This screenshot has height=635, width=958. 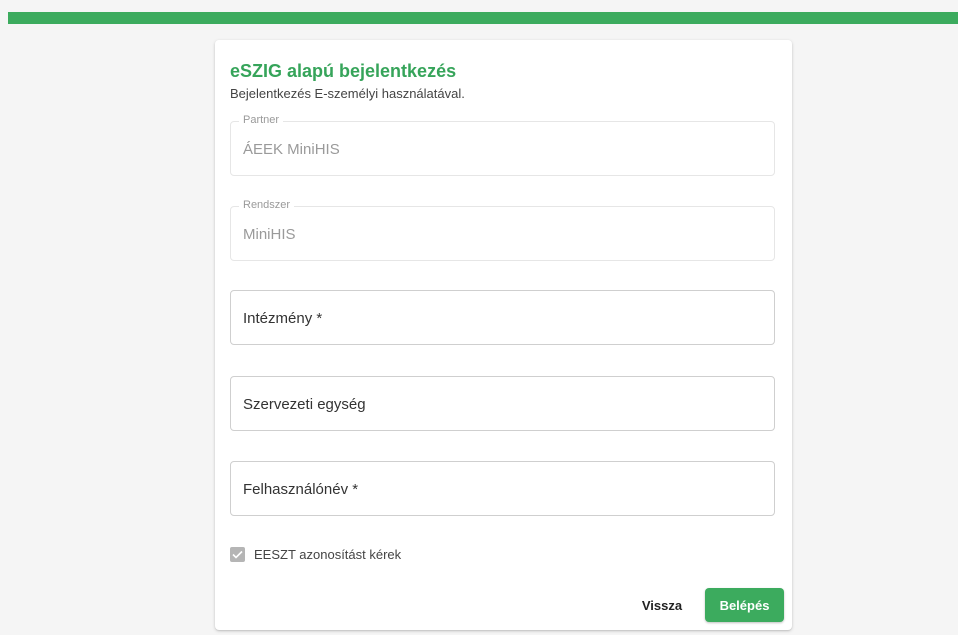 What do you see at coordinates (502, 145) in the screenshot?
I see `partner-field: Partner ÁEEK MiniHIS` at bounding box center [502, 145].